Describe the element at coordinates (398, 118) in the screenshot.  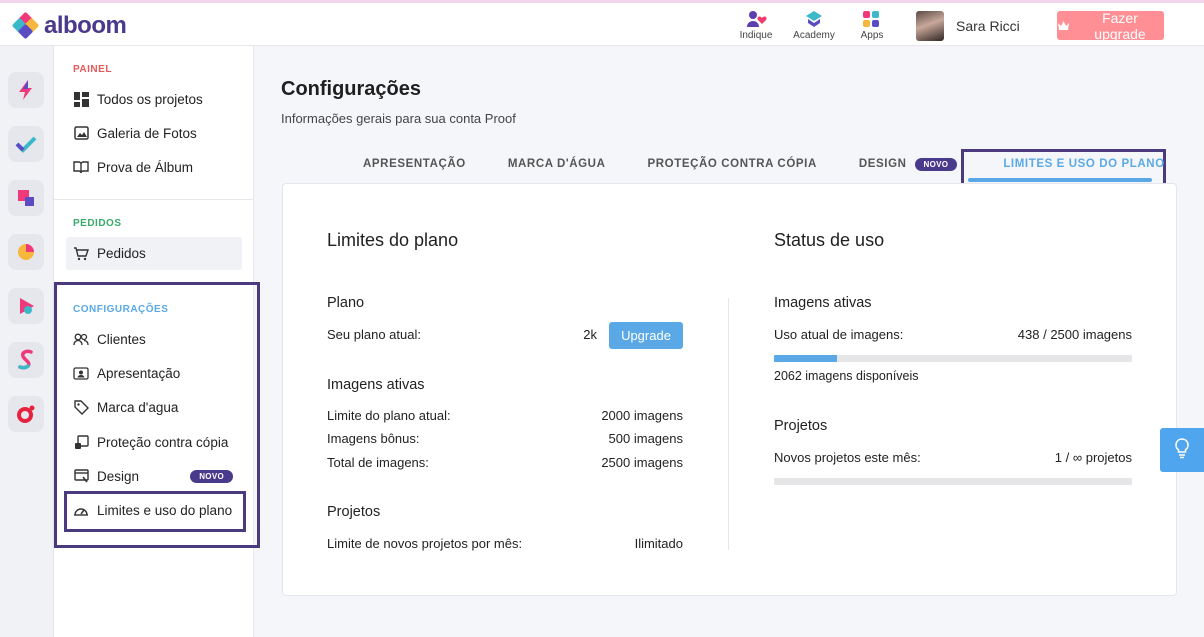
I see `page-subtitle: Informações gerais para sua conta Proof` at that location.